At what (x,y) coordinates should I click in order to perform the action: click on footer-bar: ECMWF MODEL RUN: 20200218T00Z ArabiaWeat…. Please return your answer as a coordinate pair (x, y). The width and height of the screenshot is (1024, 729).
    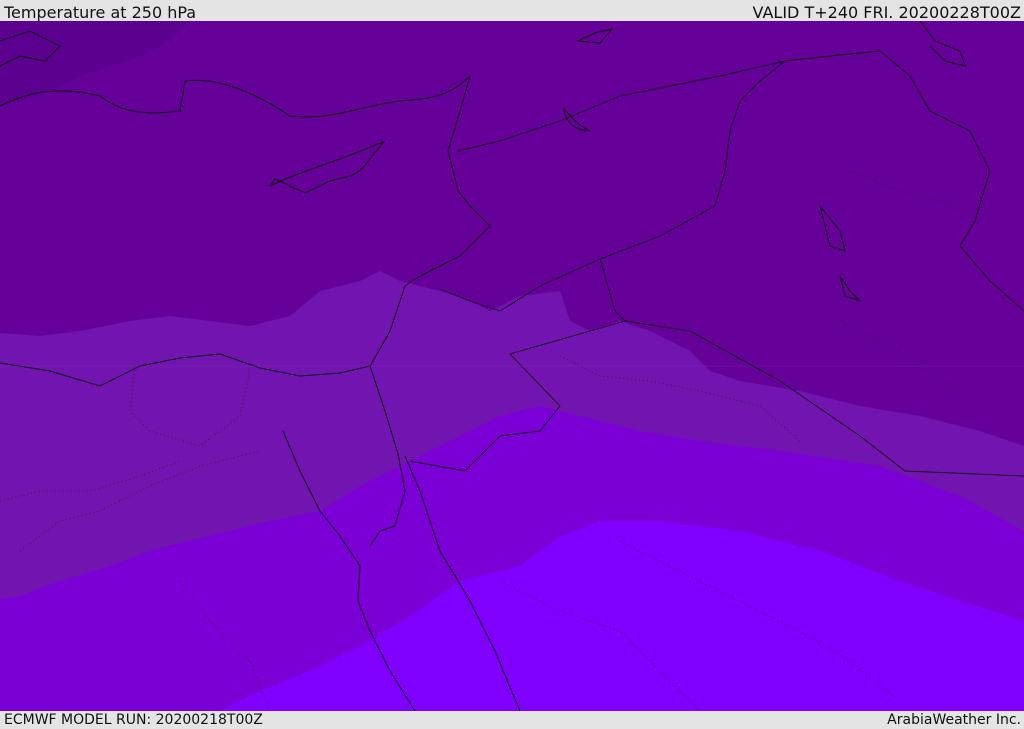
    Looking at the image, I should click on (512, 720).